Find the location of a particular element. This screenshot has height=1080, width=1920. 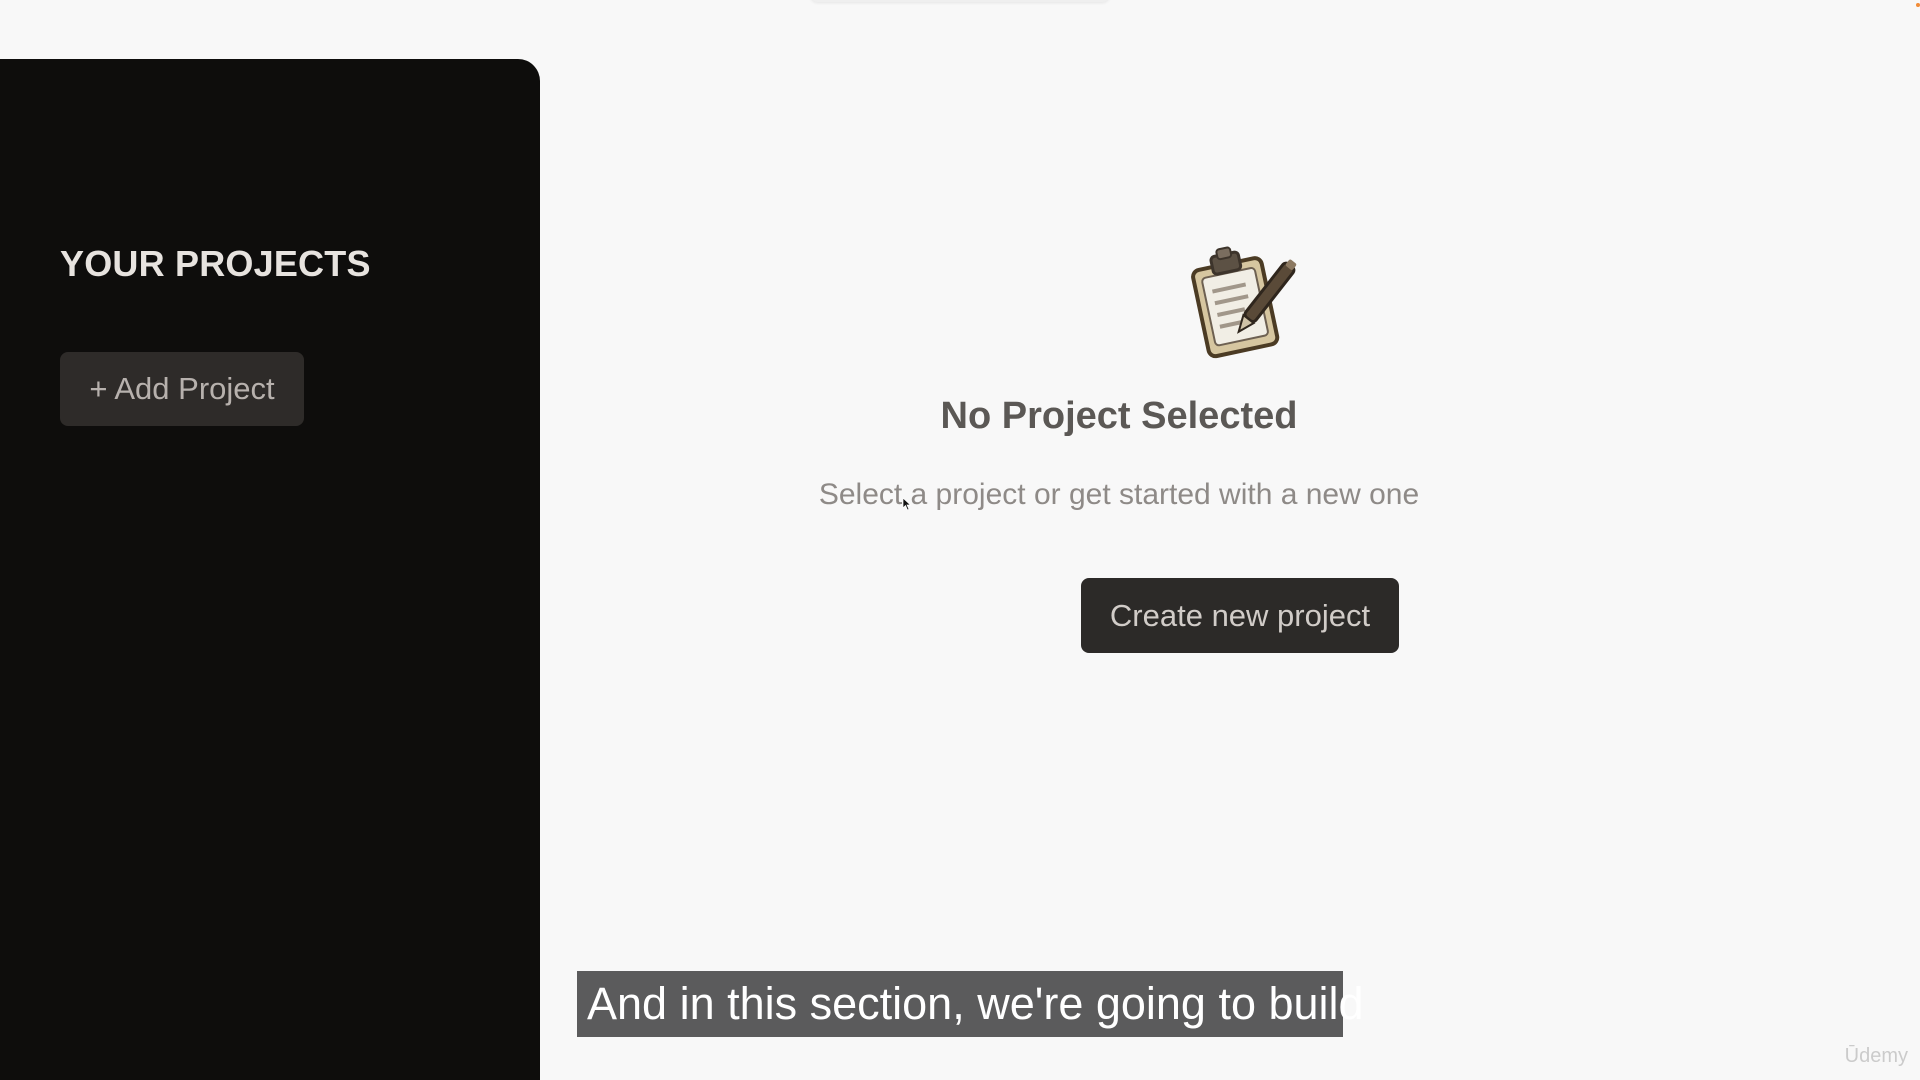

create-project-button: Create new project is located at coordinates (1240, 615).